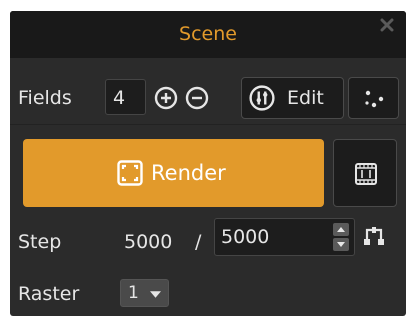 Image resolution: width=411 pixels, height=323 pixels. What do you see at coordinates (119, 98) in the screenshot?
I see `fields-value: 4` at bounding box center [119, 98].